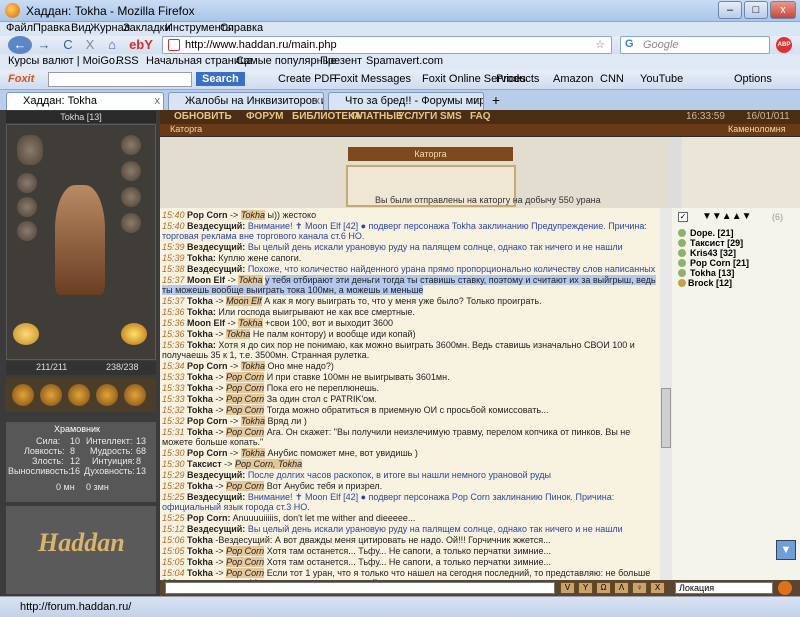 This screenshot has width=800, height=617. Describe the element at coordinates (676, 172) in the screenshot. I see `scene-scrollbar` at that location.